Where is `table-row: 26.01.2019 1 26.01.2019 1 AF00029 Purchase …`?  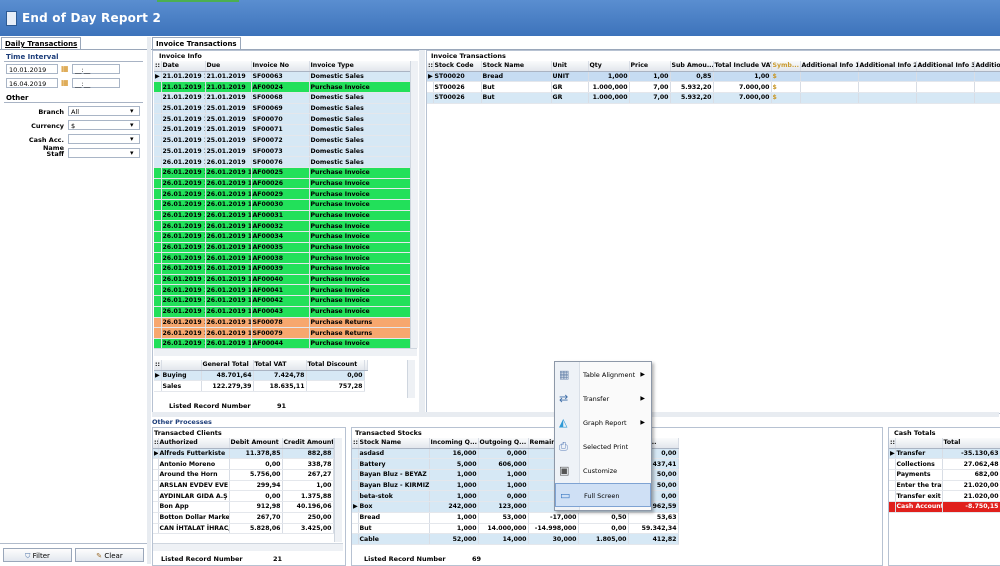
table-row: 26.01.2019 1 26.01.2019 1 AF00029 Purchase … is located at coordinates (282, 194).